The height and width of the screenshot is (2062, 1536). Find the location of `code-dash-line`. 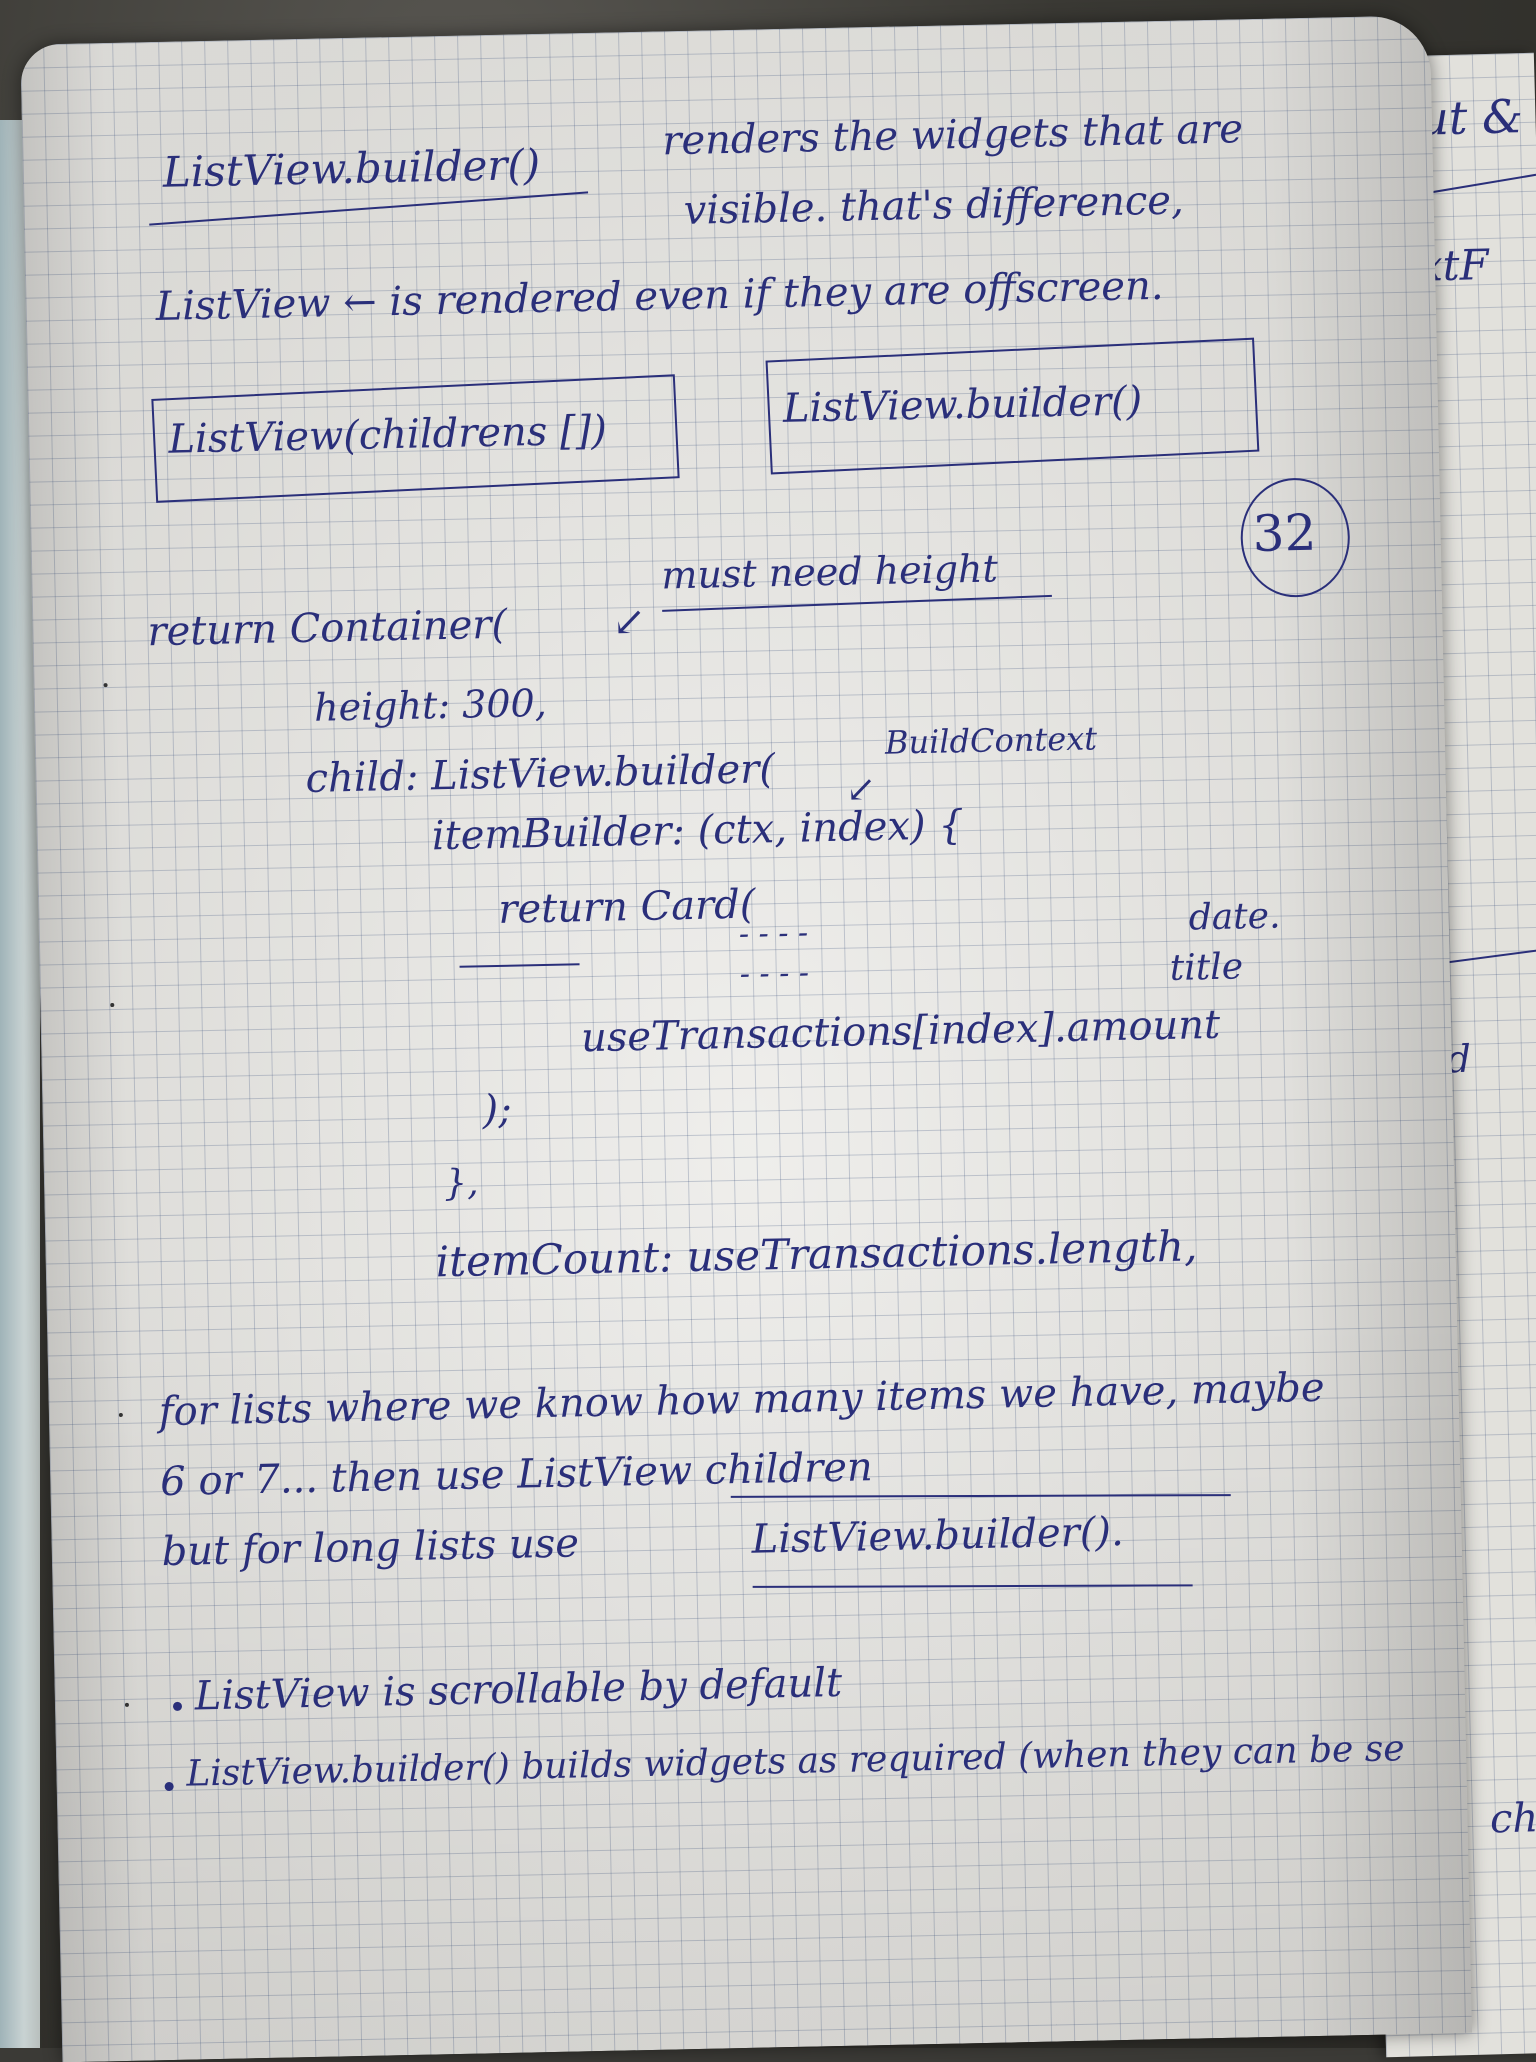

code-dash-line is located at coordinates (519, 965).